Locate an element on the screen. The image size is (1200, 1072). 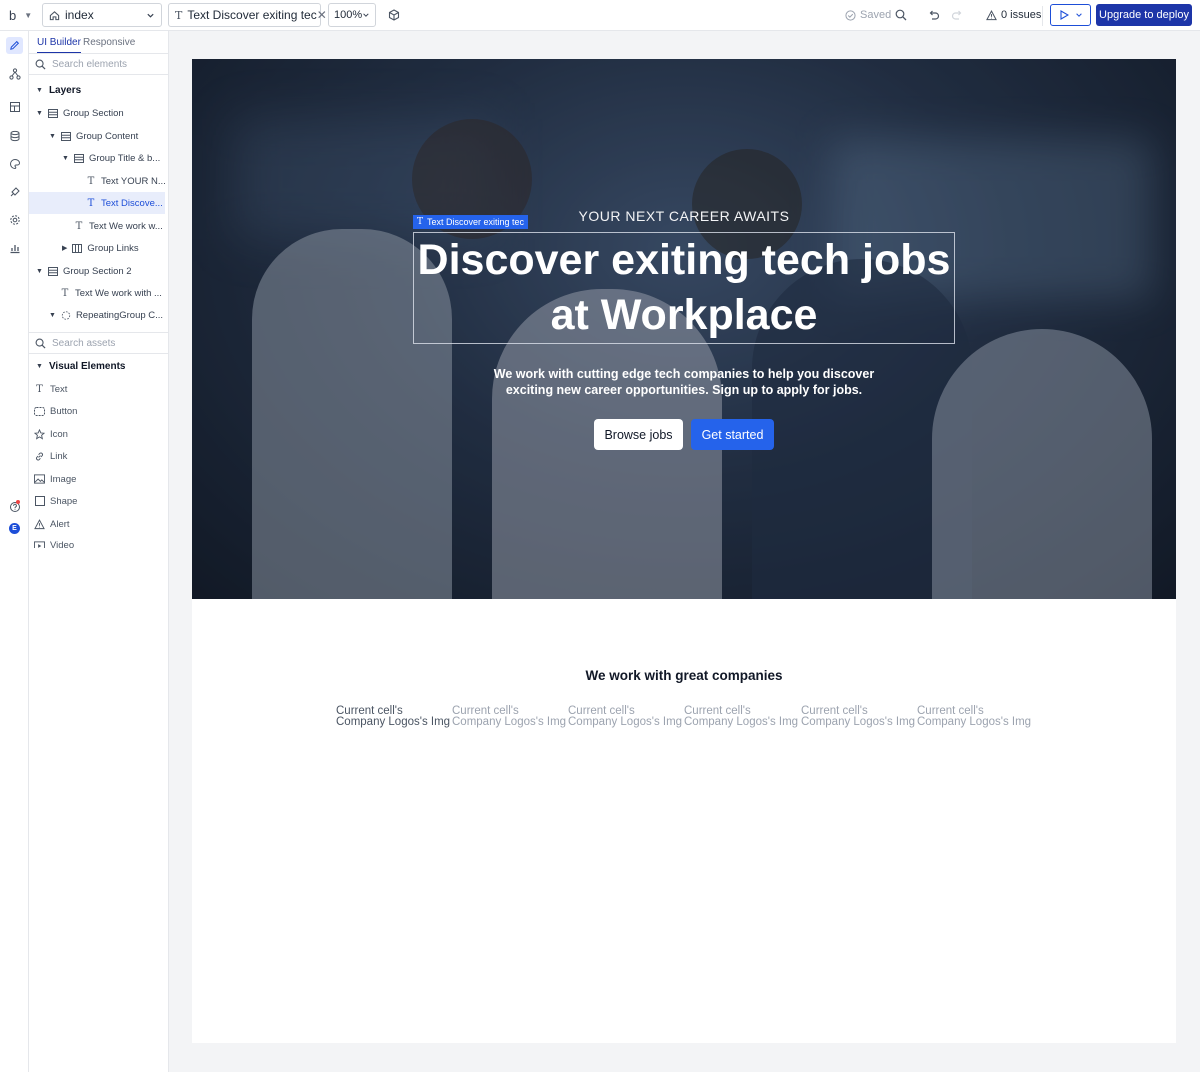
asset-image: Image is located at coordinates (55, 479).